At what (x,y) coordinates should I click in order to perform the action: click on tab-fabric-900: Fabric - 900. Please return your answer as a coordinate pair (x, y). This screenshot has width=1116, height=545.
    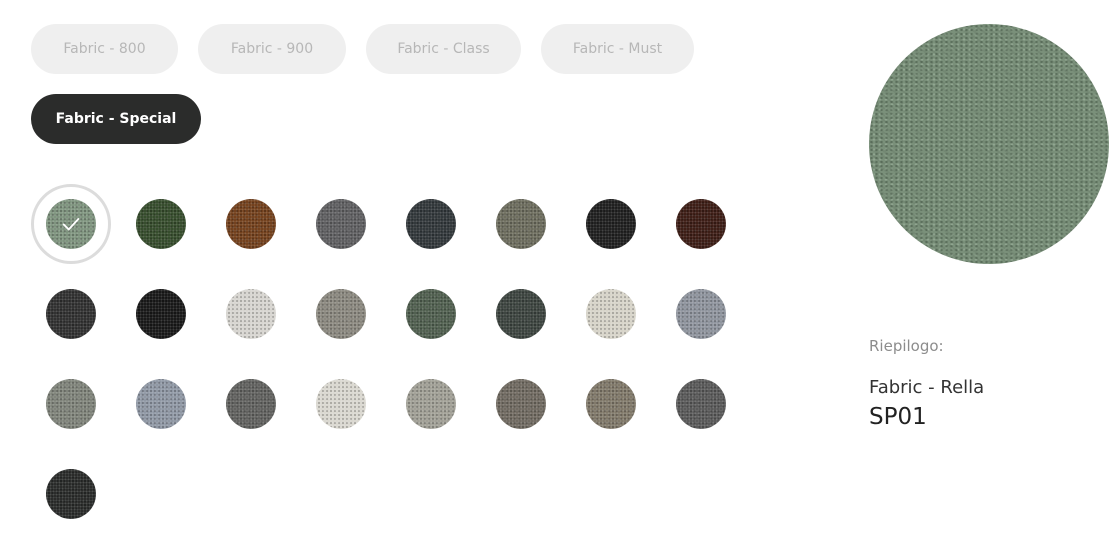
    Looking at the image, I should click on (272, 49).